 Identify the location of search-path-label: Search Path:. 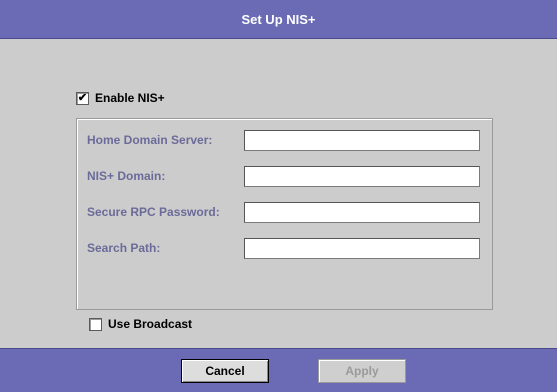
(124, 248).